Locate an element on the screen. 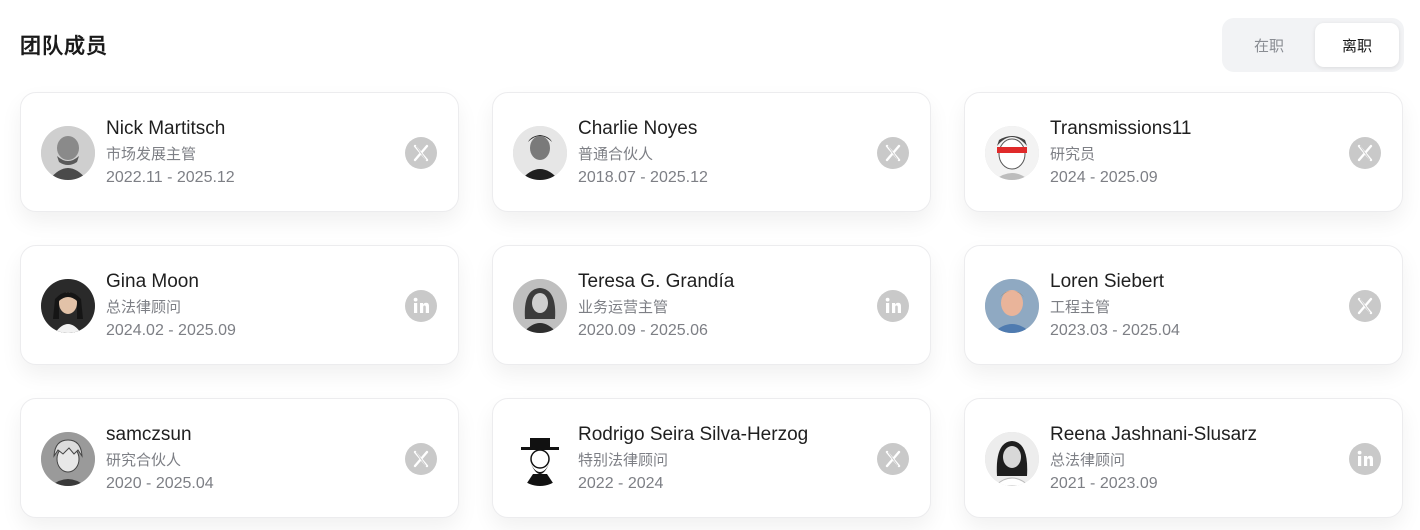 Image resolution: width=1420 pixels, height=530 pixels. member-role: 业务运营主管 is located at coordinates (623, 307).